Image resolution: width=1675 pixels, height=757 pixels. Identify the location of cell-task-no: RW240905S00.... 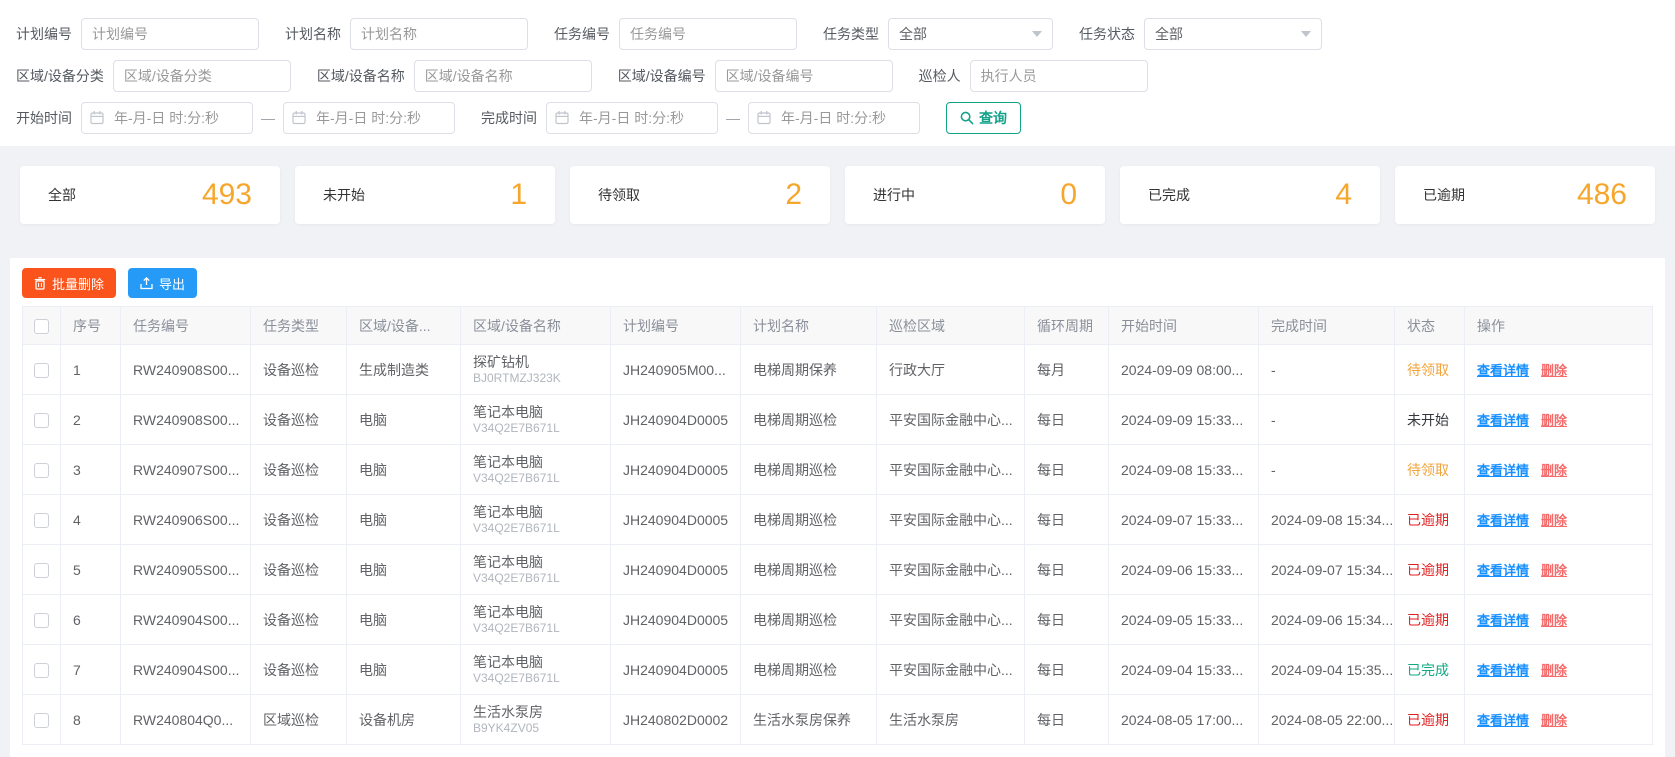
(185, 569).